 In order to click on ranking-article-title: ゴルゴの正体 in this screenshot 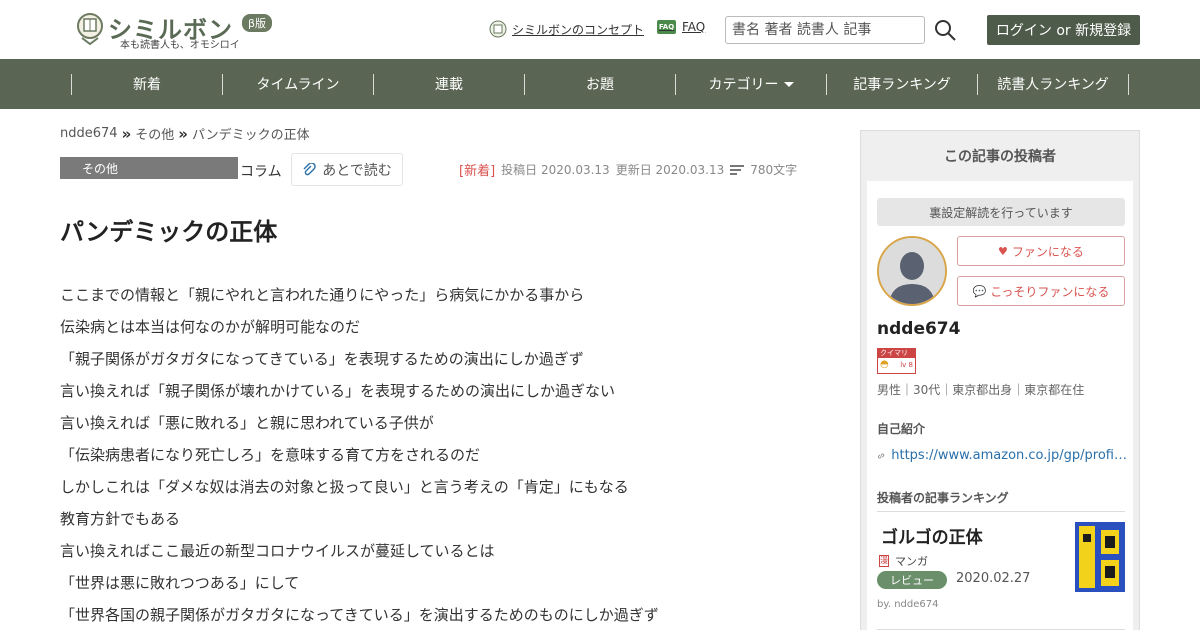, I will do `click(932, 535)`.